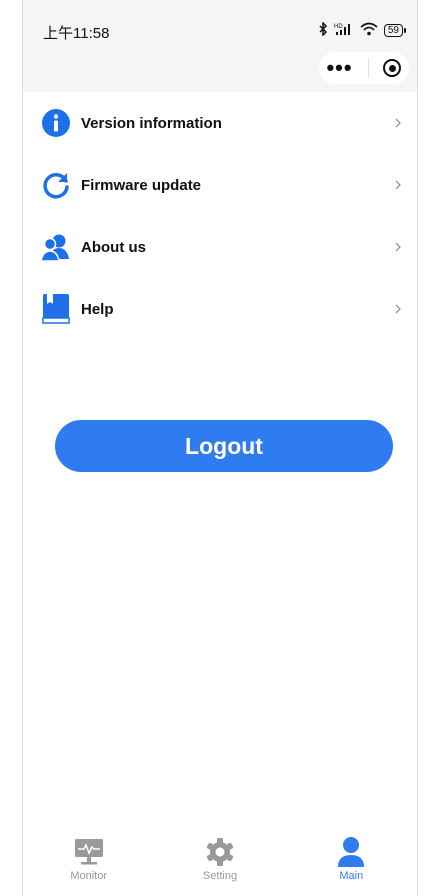 The height and width of the screenshot is (896, 427). I want to click on menu-item-label: About us, so click(113, 247).